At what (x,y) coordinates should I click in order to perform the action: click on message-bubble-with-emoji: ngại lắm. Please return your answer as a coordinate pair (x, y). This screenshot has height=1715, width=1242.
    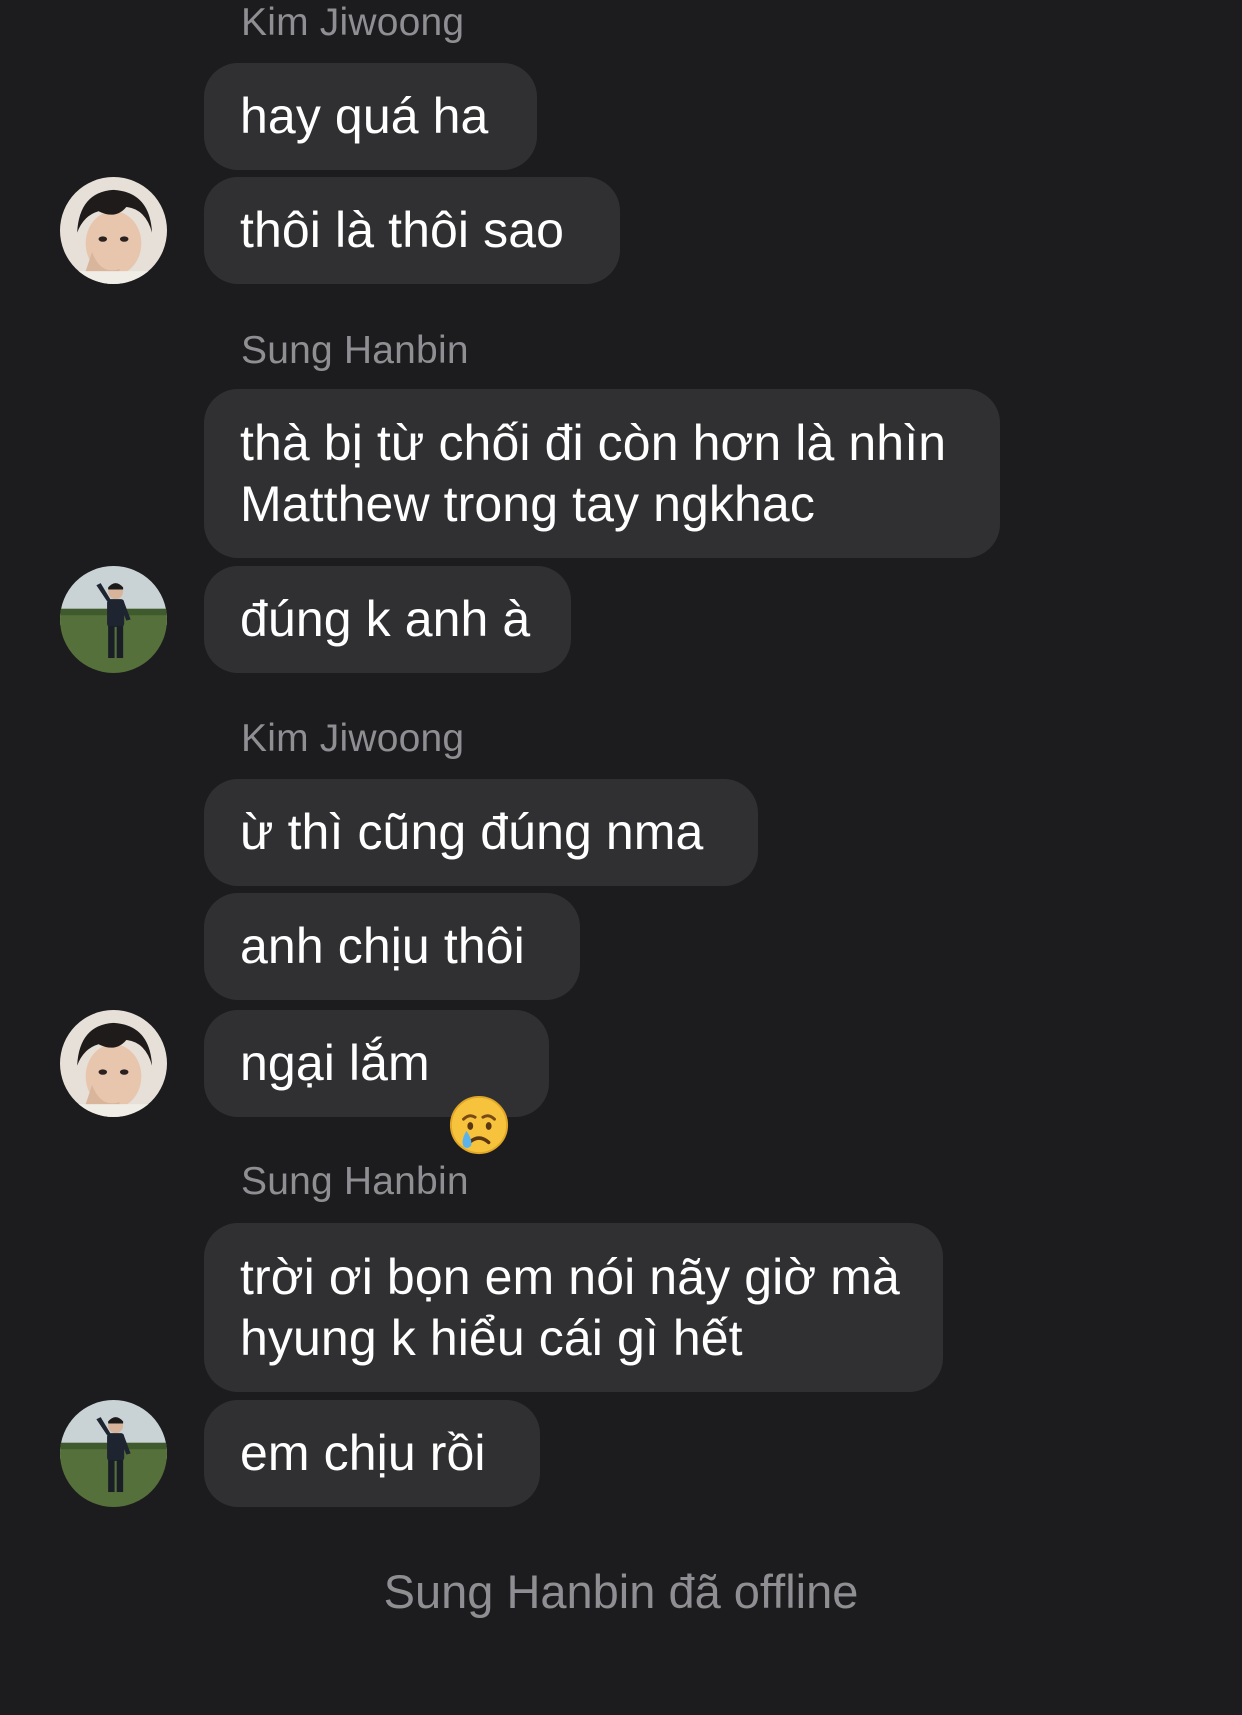
    Looking at the image, I should click on (376, 1082).